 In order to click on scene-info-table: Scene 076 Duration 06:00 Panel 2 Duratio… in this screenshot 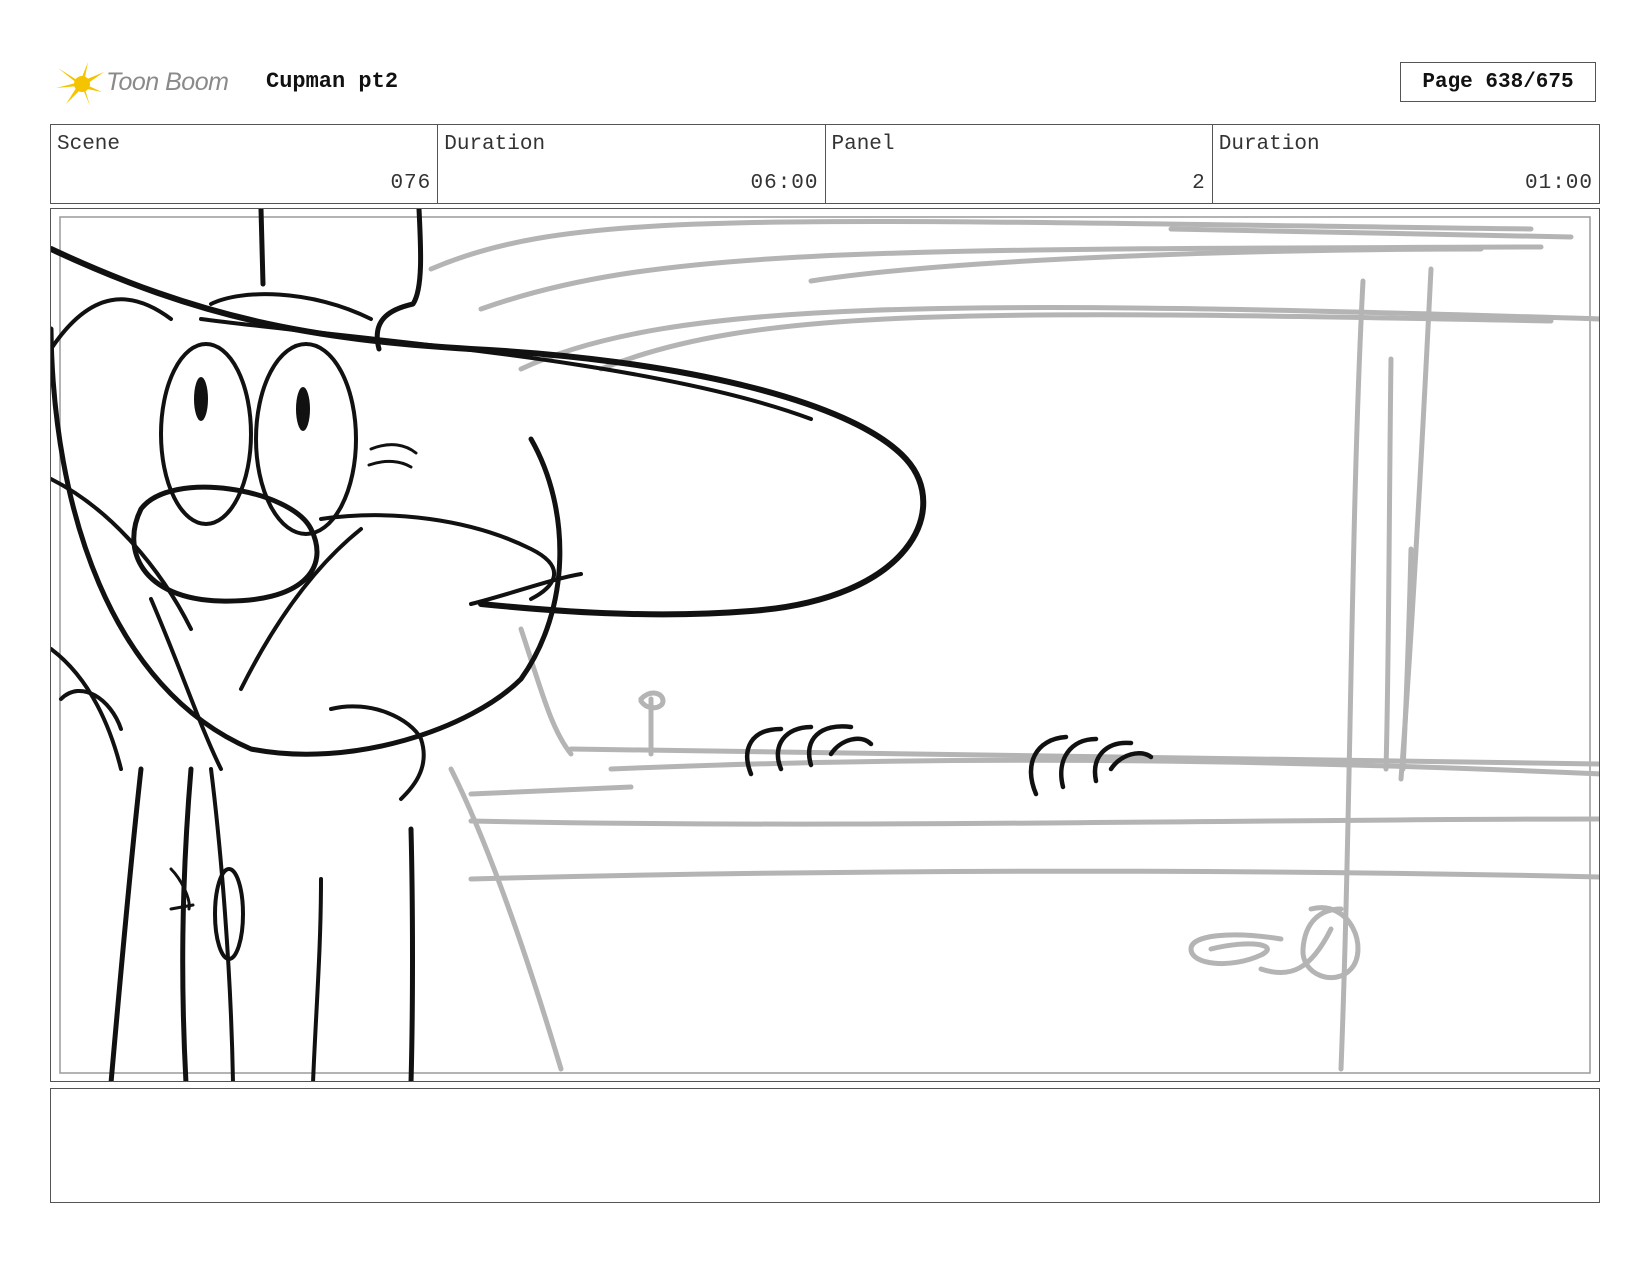, I will do `click(825, 164)`.